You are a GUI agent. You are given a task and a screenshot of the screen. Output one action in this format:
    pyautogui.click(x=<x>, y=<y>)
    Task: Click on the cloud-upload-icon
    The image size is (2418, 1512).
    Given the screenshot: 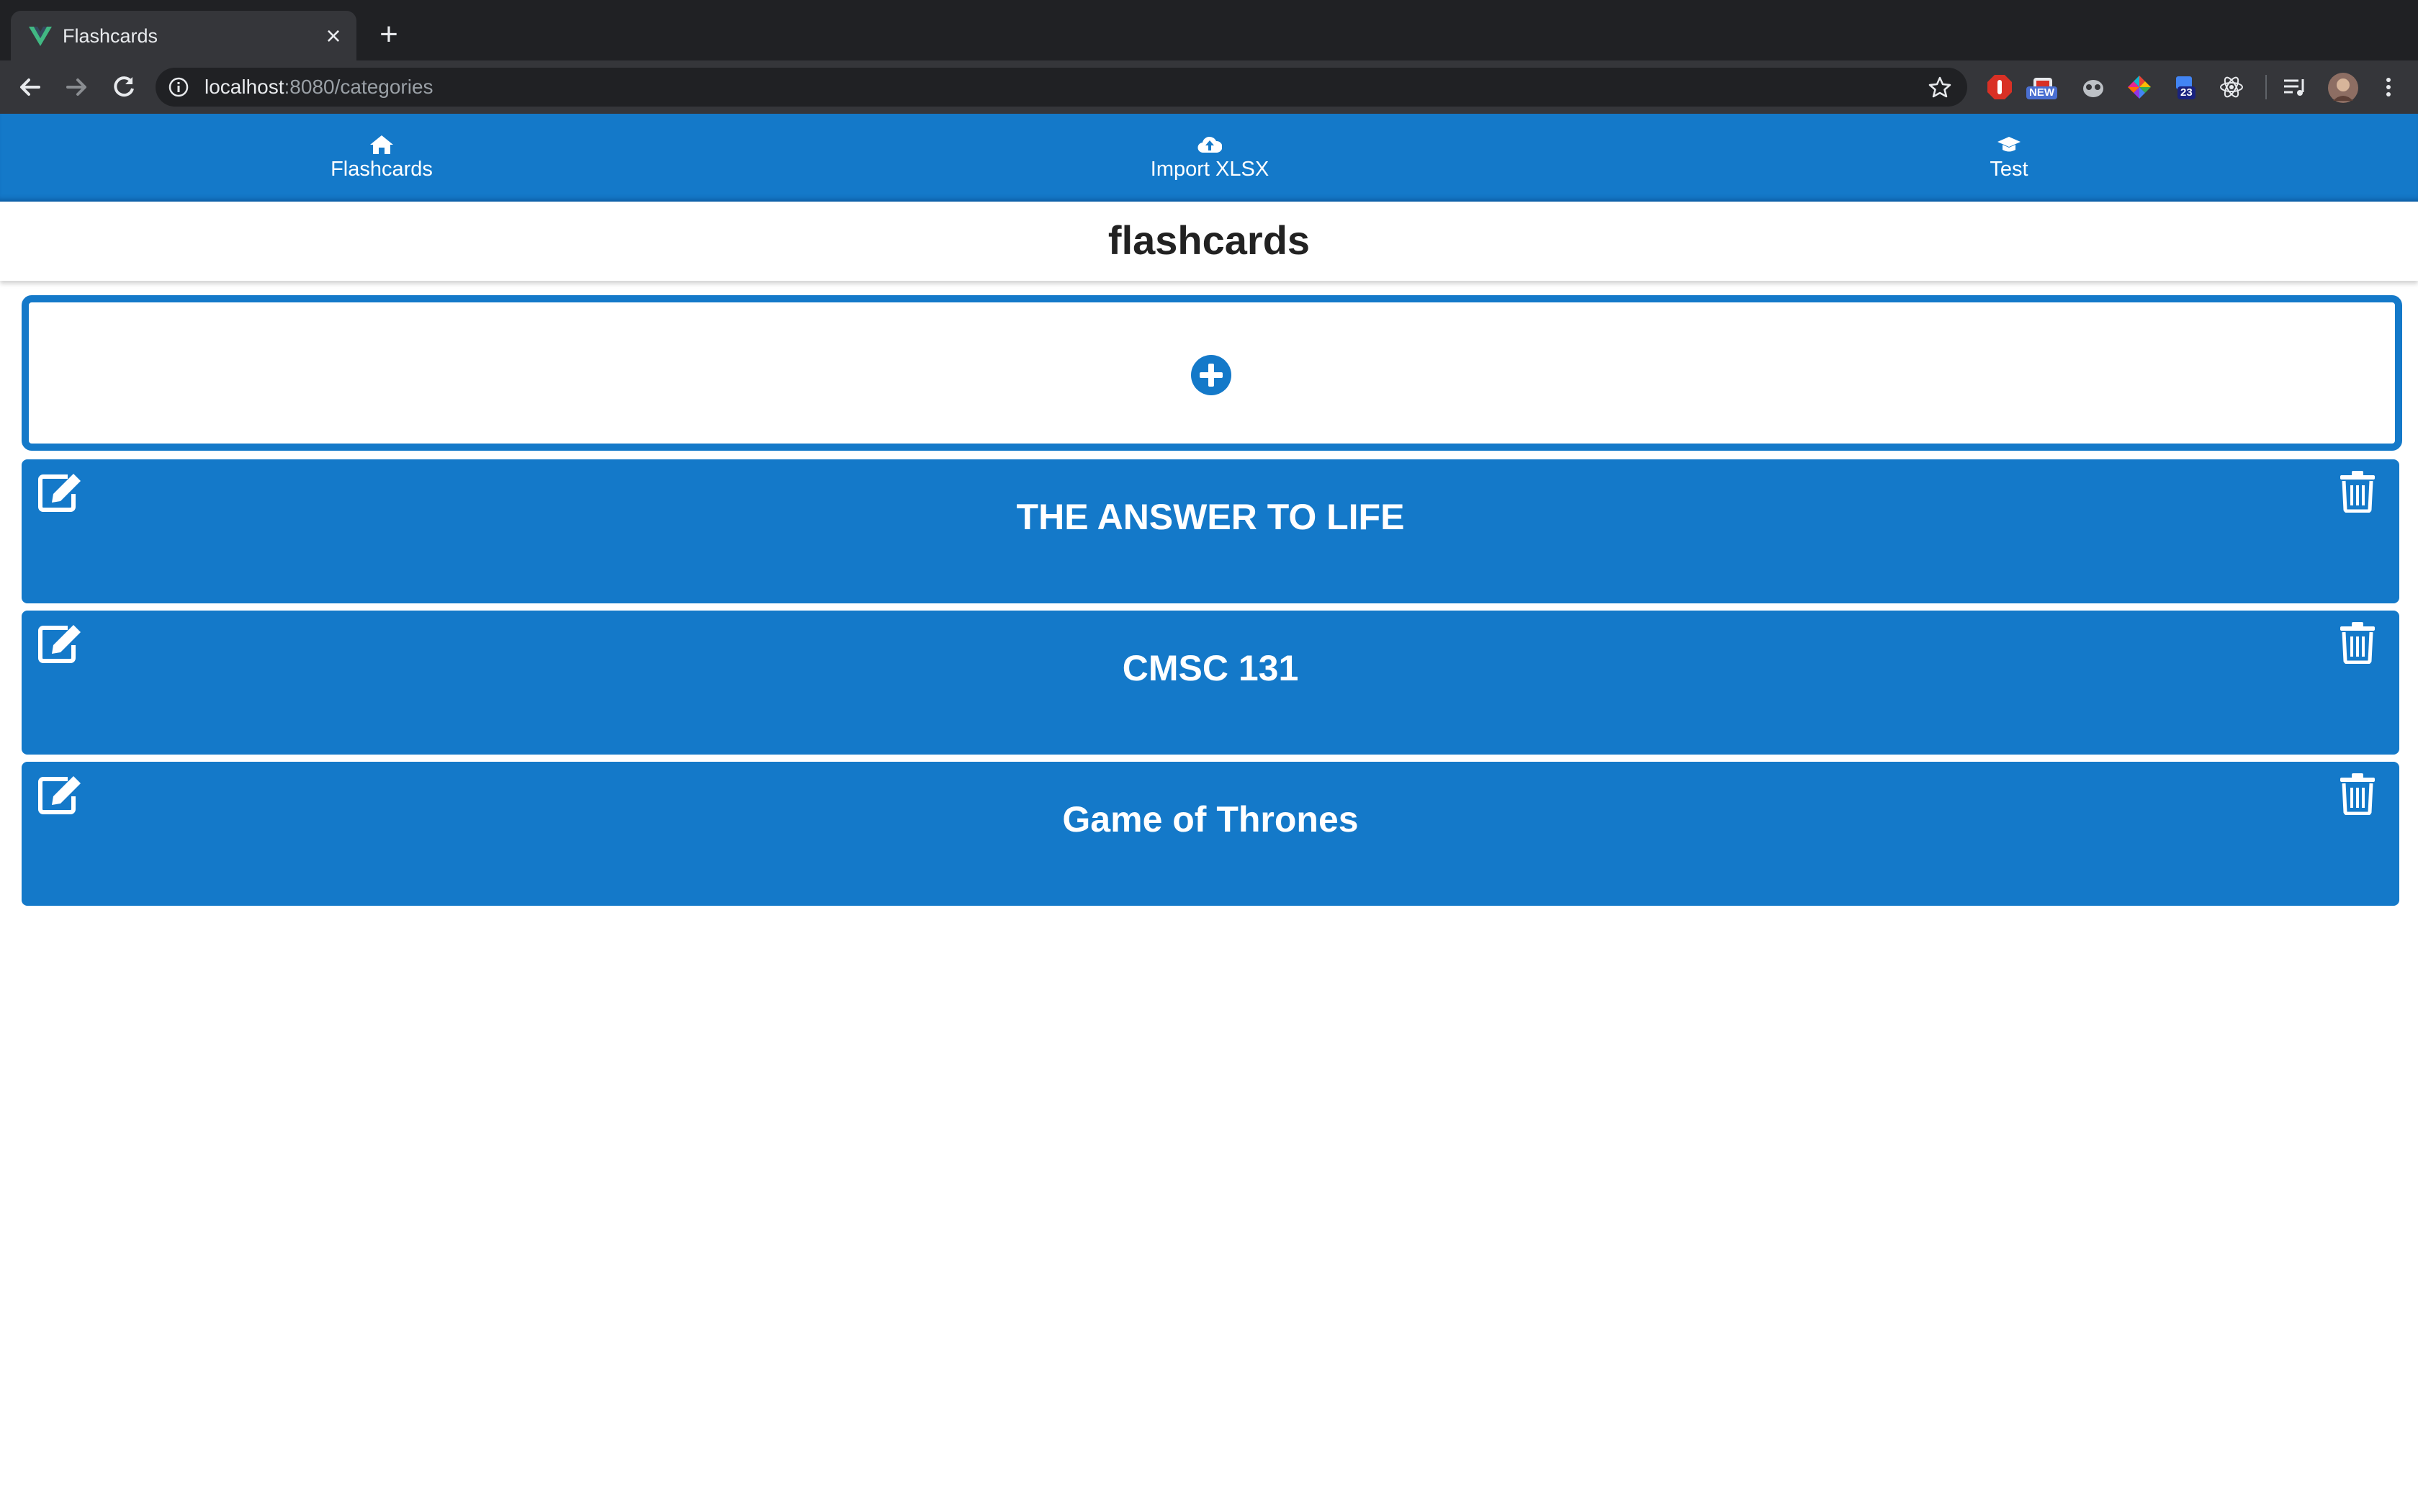 What is the action you would take?
    pyautogui.click(x=1209, y=144)
    